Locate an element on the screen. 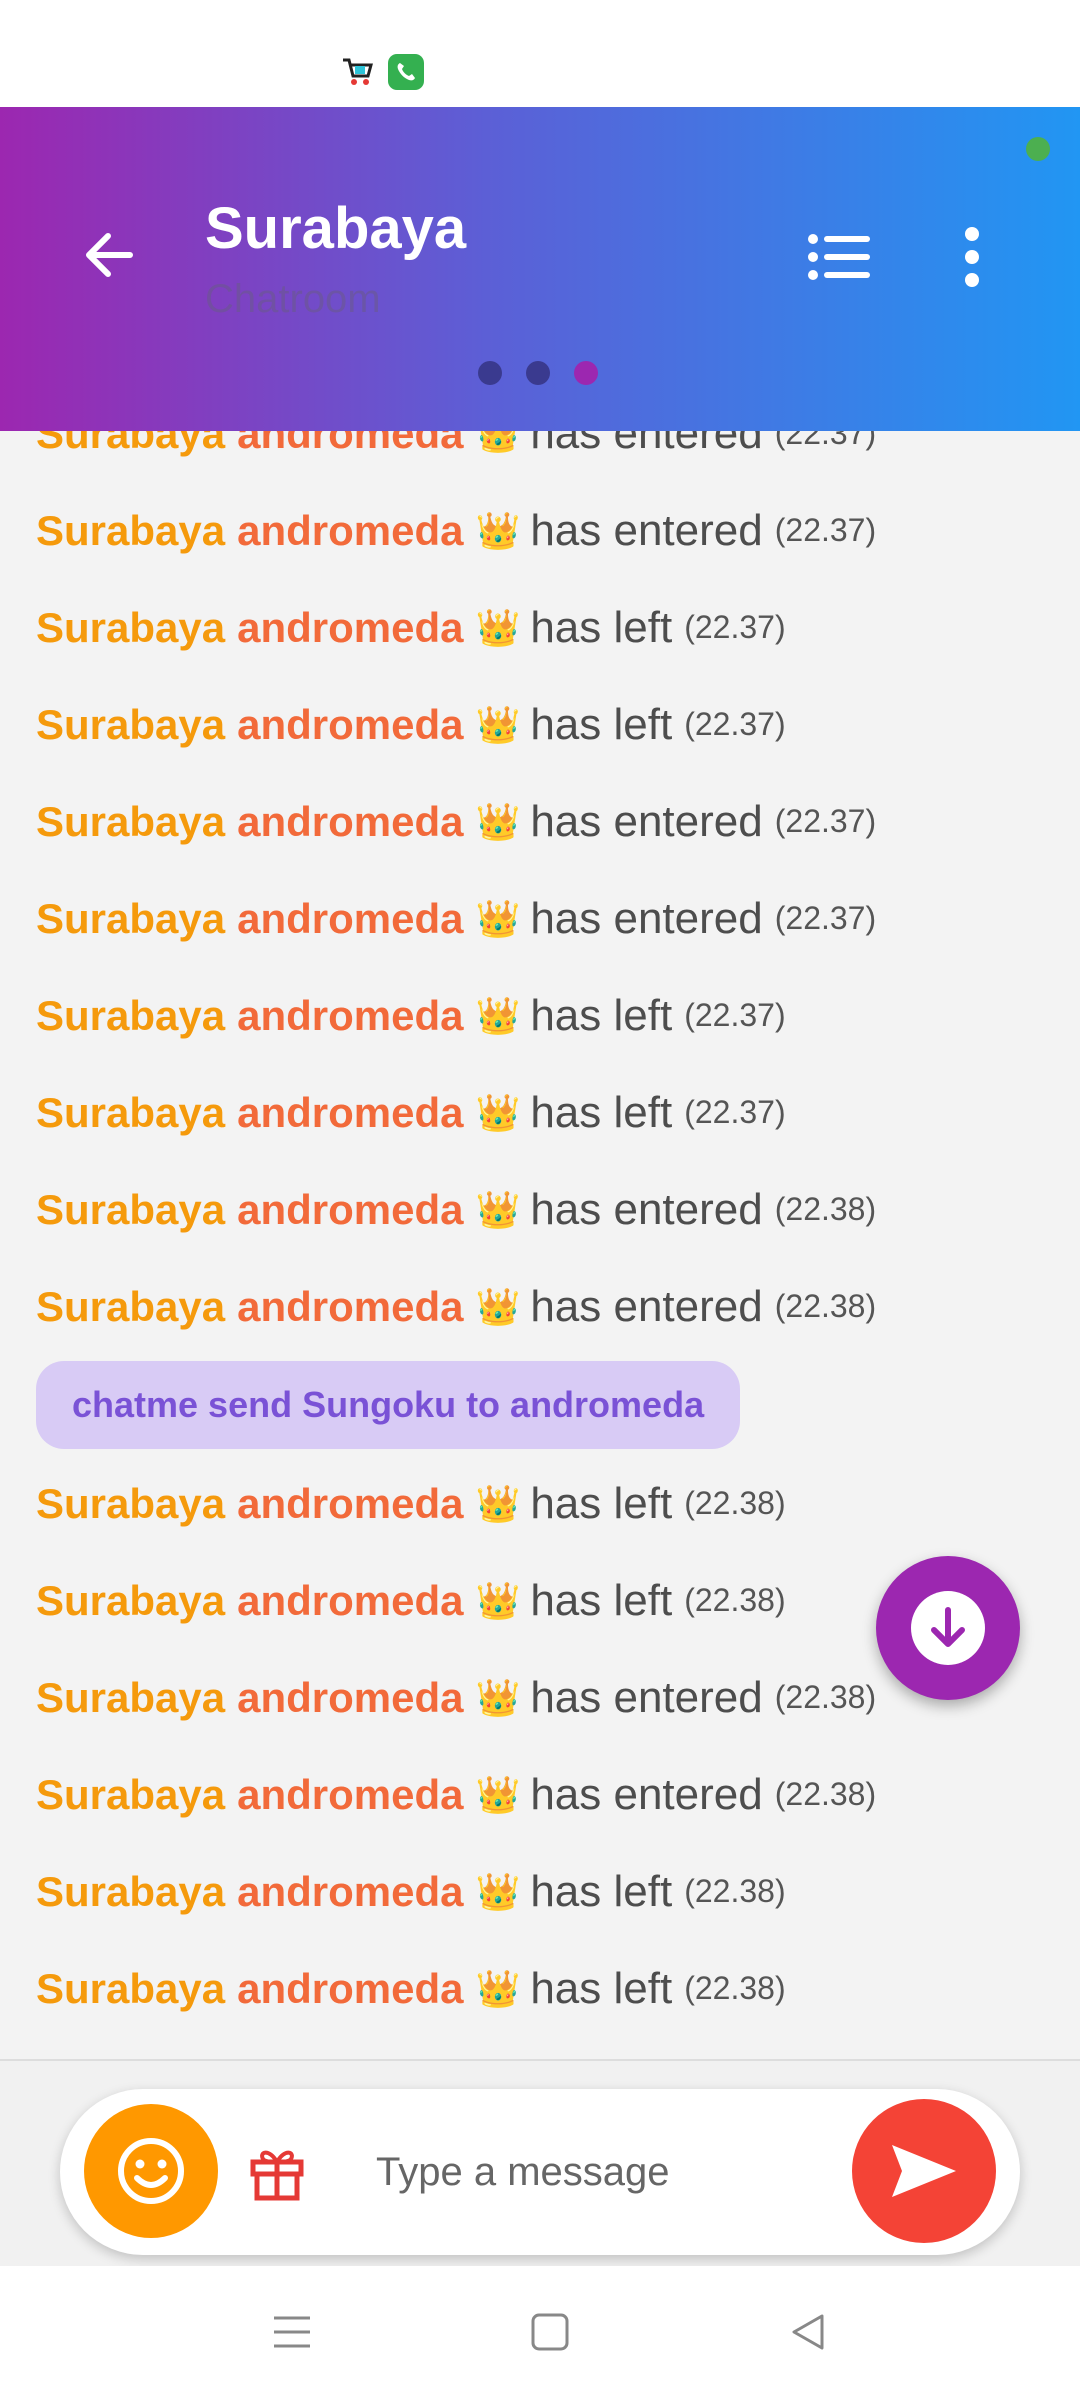 This screenshot has height=2400, width=1080. nav-home-button is located at coordinates (550, 2332).